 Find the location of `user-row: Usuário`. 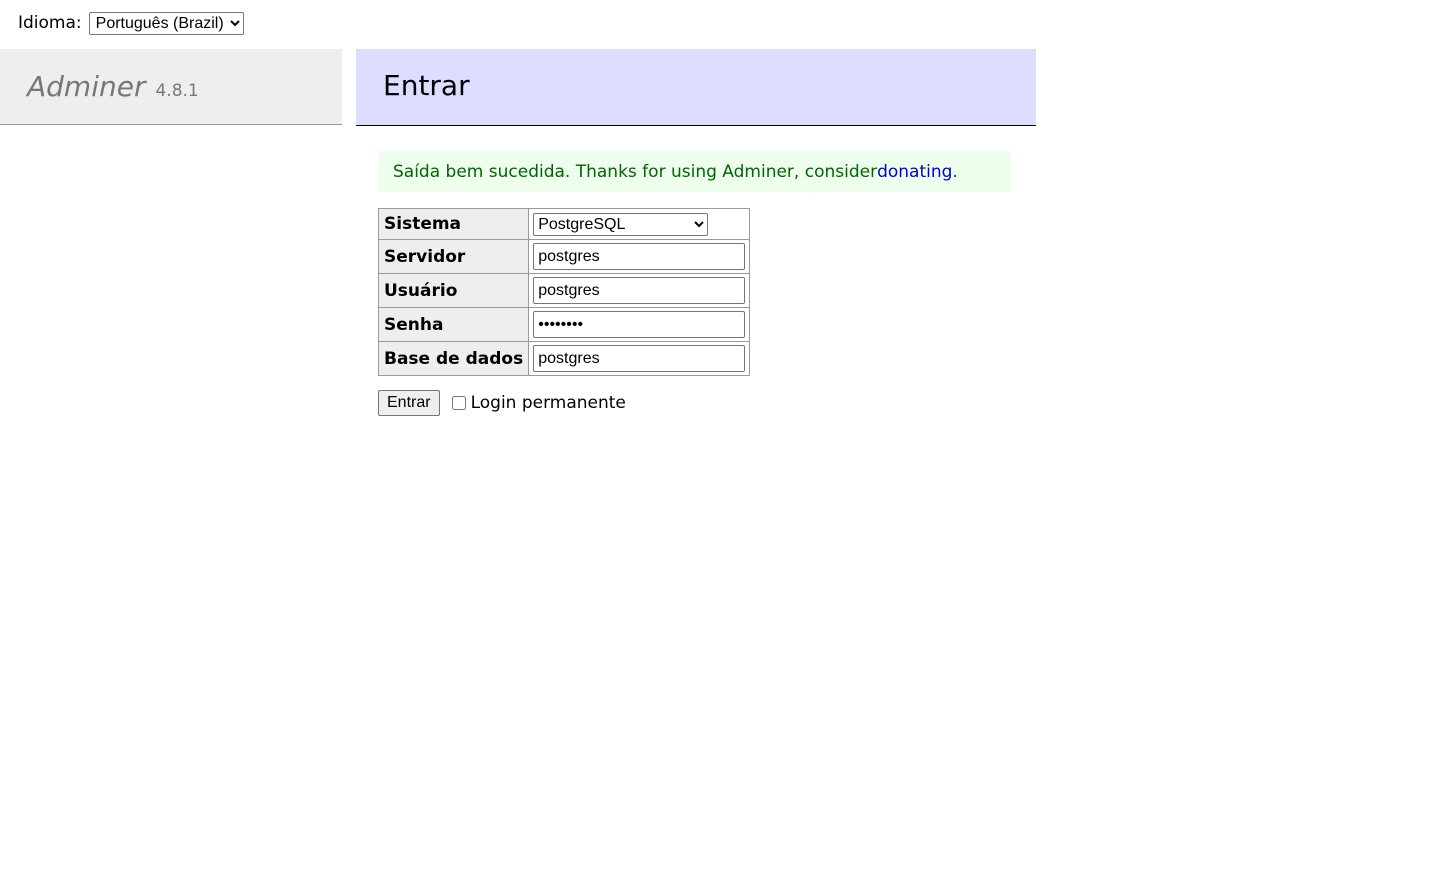

user-row: Usuário is located at coordinates (564, 290).